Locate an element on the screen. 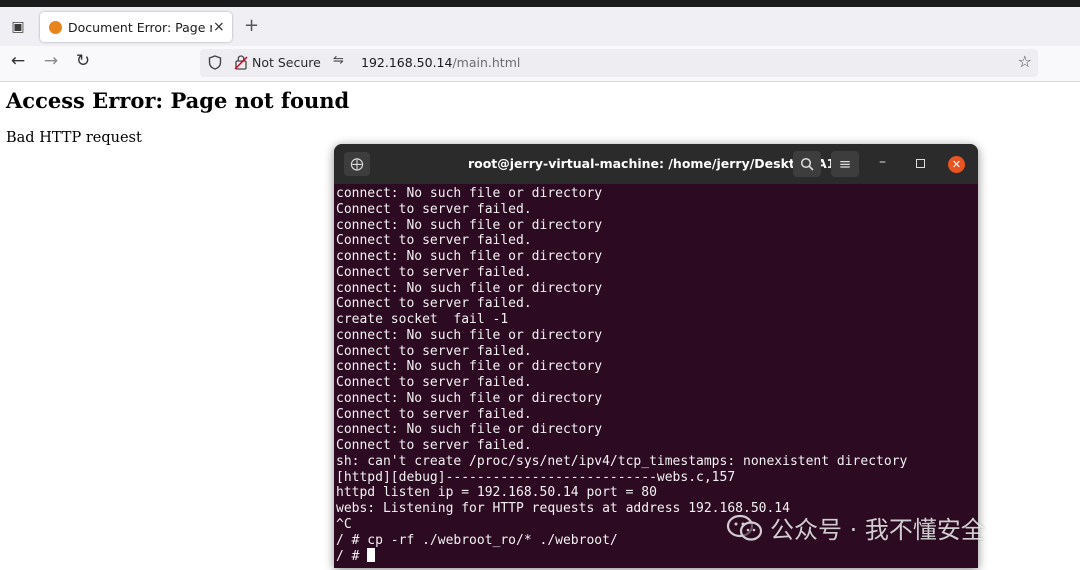 Image resolution: width=1080 pixels, height=570 pixels. browser-tab-strip: ▣ Document Error: Page no × + is located at coordinates (540, 26).